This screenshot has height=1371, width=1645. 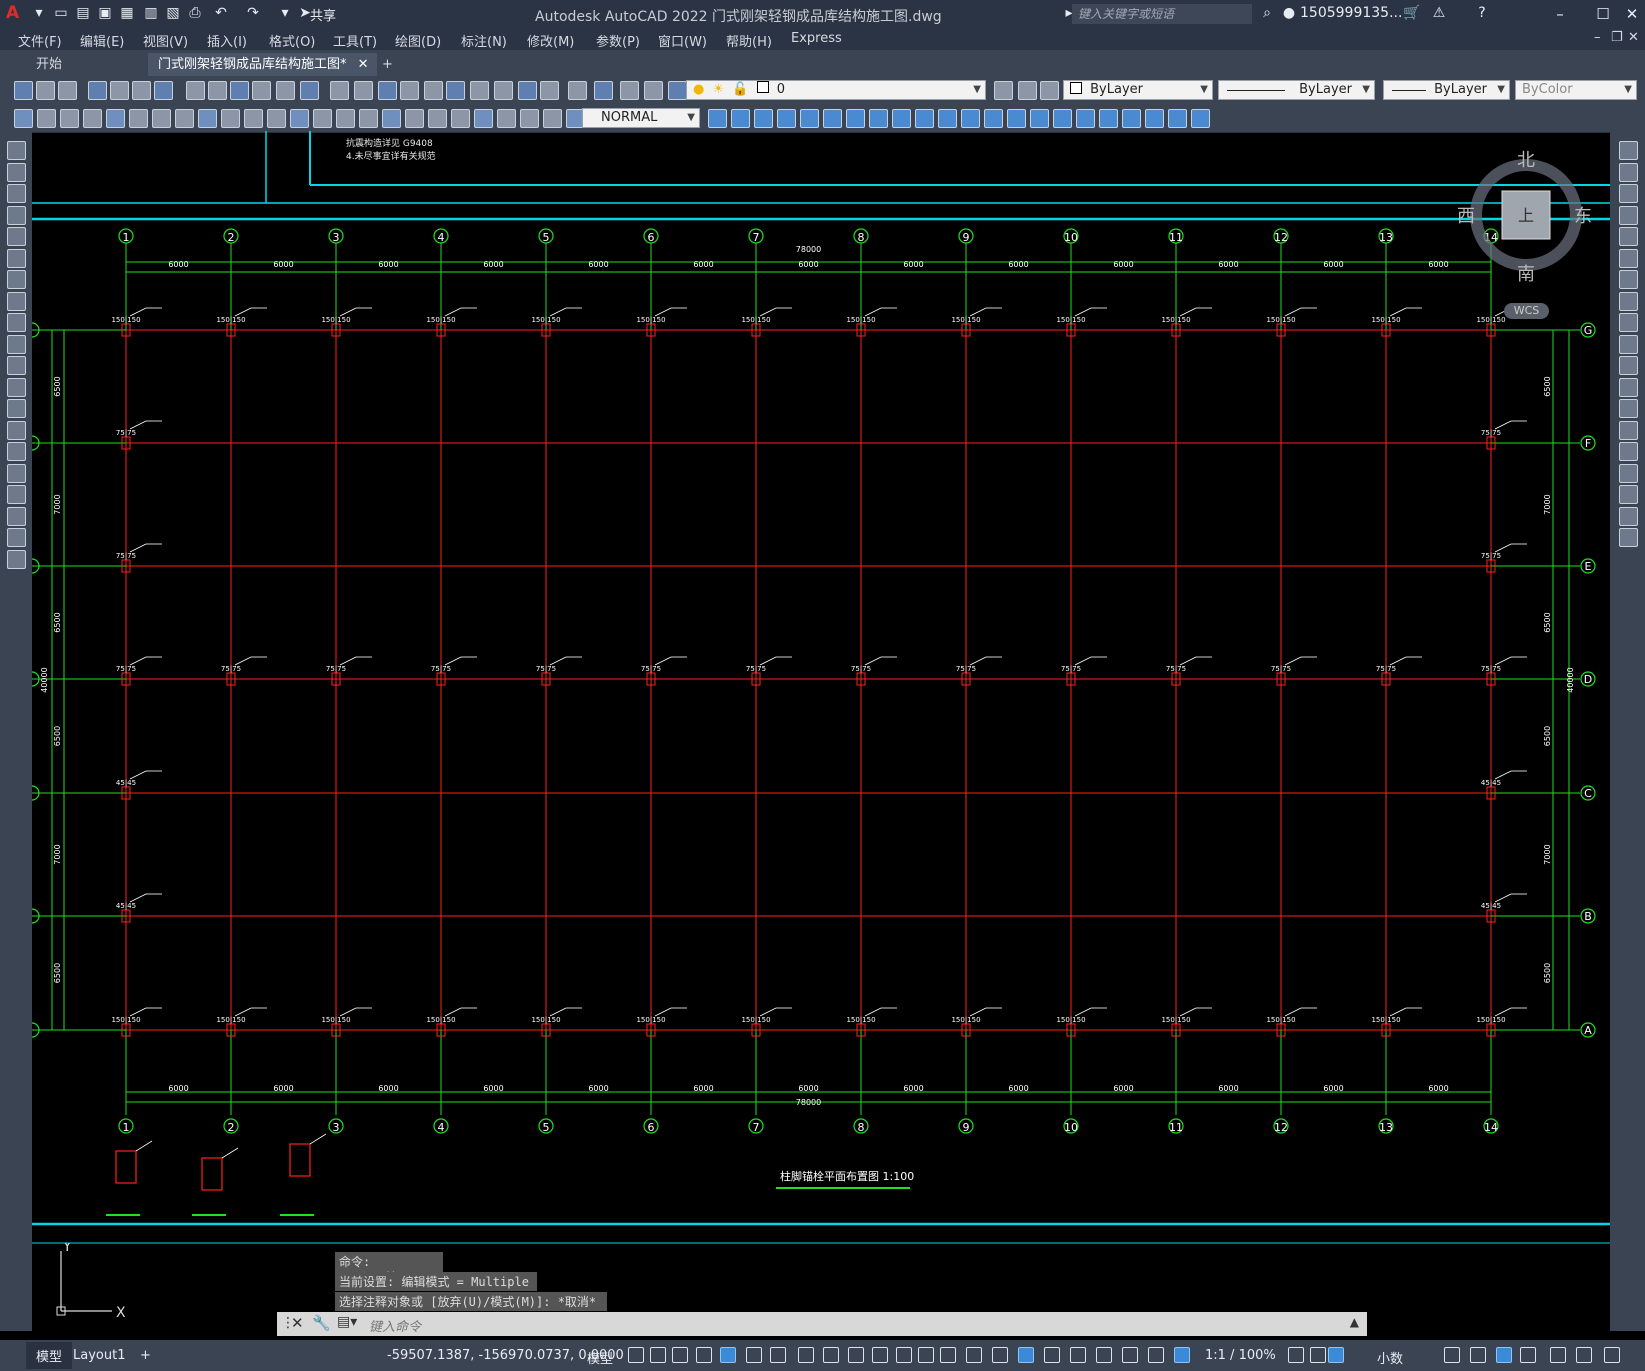 I want to click on compass-south: 南, so click(x=1526, y=274).